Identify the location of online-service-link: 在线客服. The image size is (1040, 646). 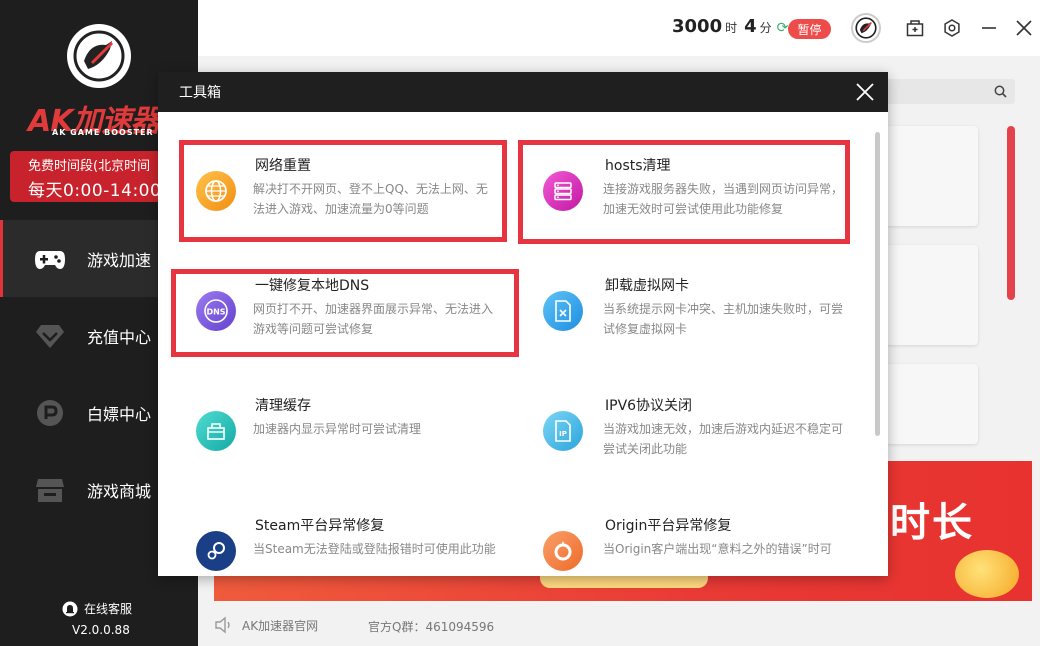
(97, 608).